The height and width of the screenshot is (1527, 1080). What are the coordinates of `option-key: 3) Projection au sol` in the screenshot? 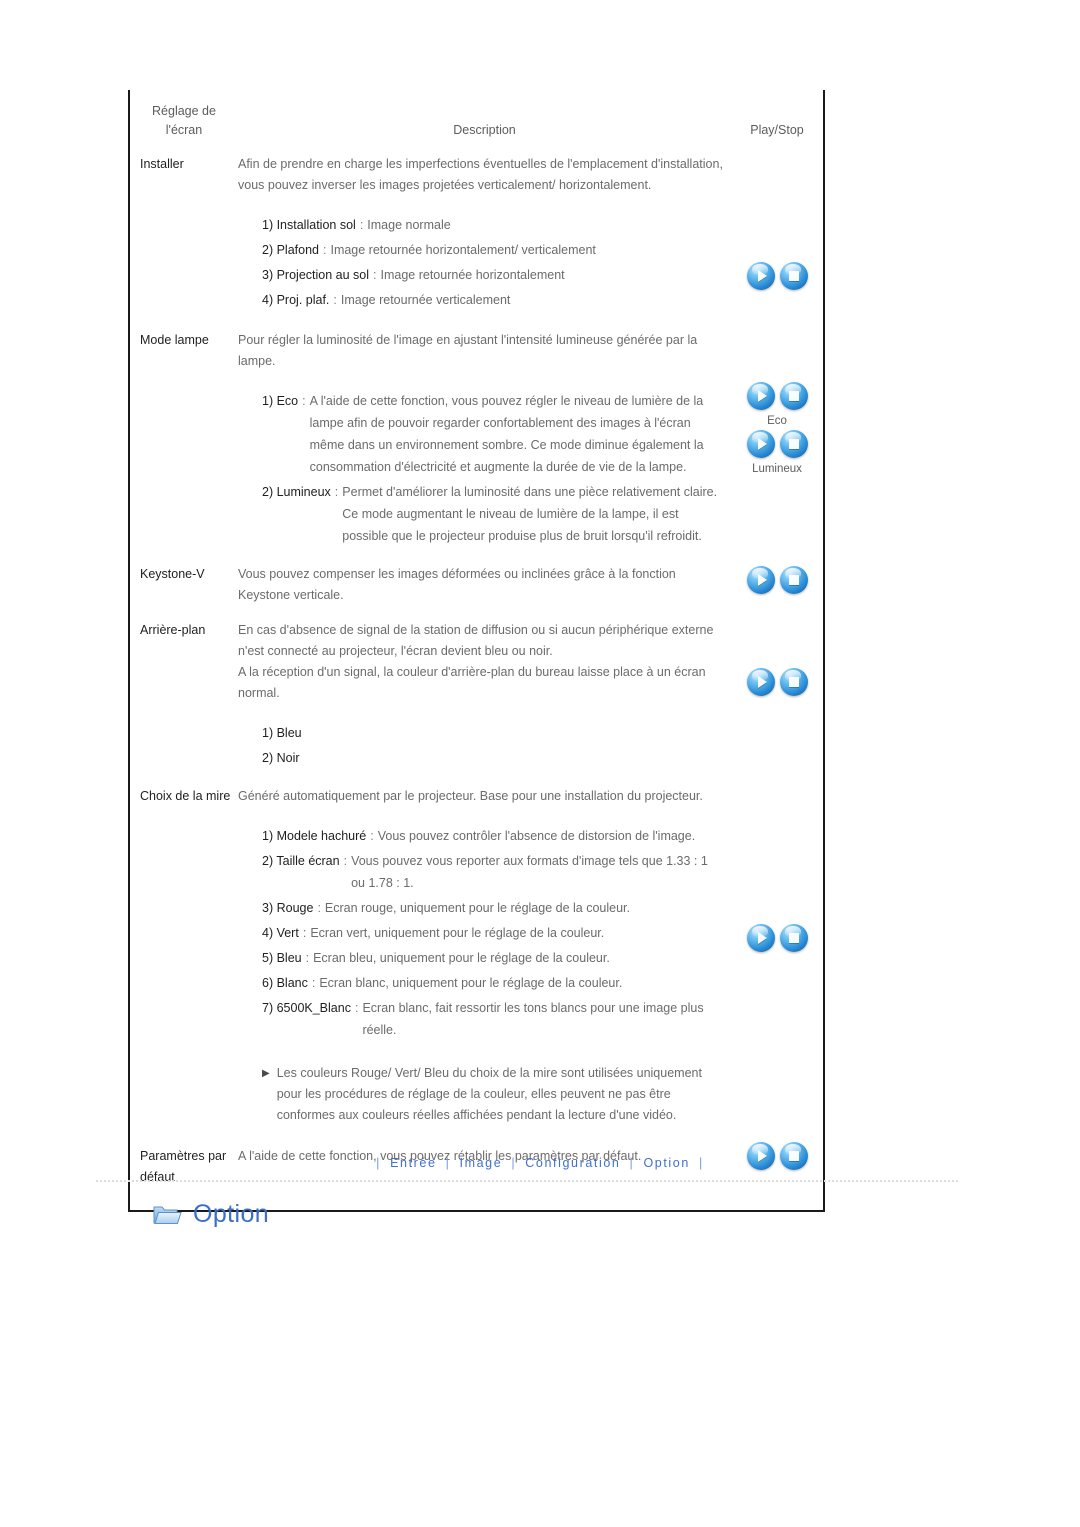 It's located at (316, 275).